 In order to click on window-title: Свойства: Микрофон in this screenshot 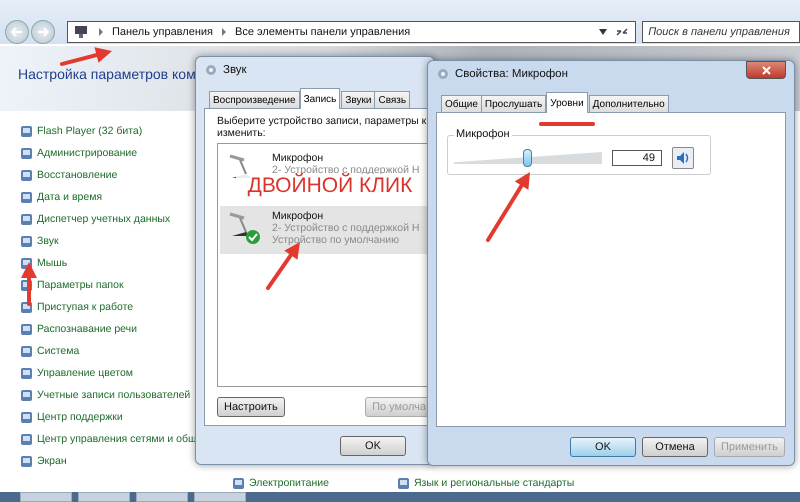, I will do `click(511, 74)`.